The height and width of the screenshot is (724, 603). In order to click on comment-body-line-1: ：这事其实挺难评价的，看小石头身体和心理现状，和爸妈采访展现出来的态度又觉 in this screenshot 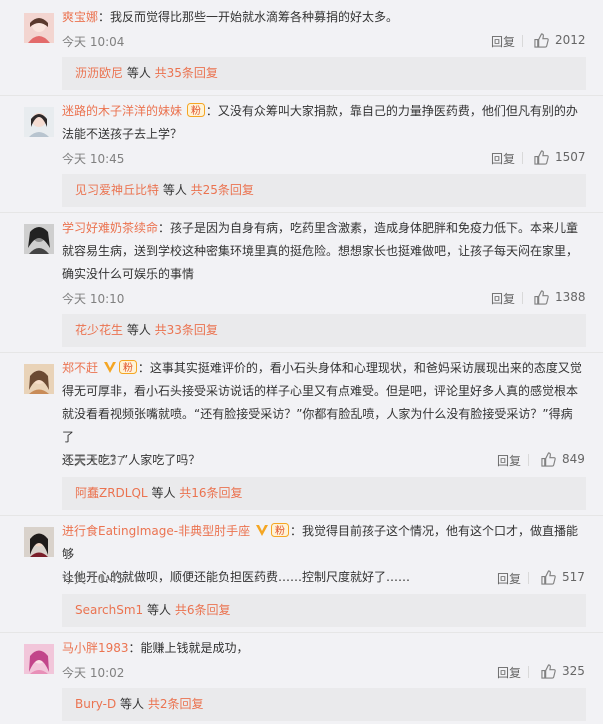, I will do `click(359, 368)`.